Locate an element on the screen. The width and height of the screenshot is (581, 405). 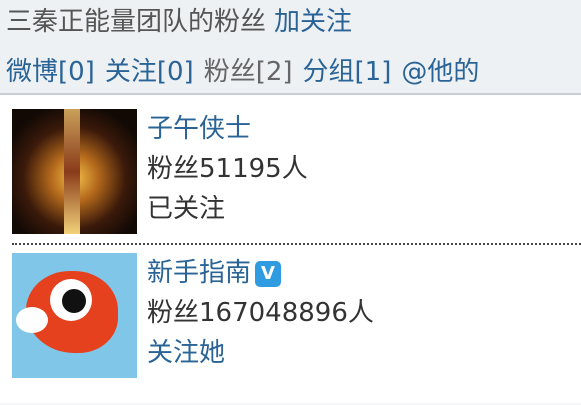
nav-following: 关注[0] is located at coordinates (149, 72).